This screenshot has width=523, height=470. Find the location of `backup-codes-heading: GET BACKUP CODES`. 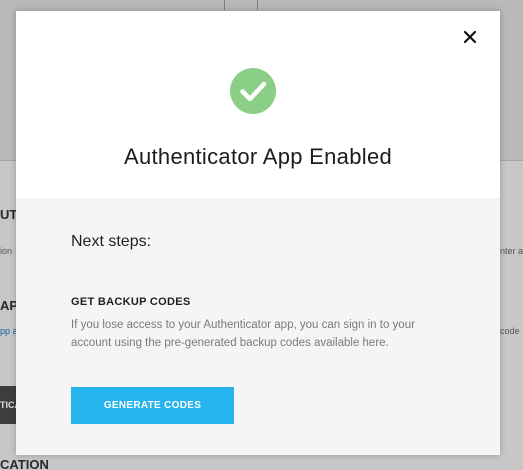

backup-codes-heading: GET BACKUP CODES is located at coordinates (131, 302).